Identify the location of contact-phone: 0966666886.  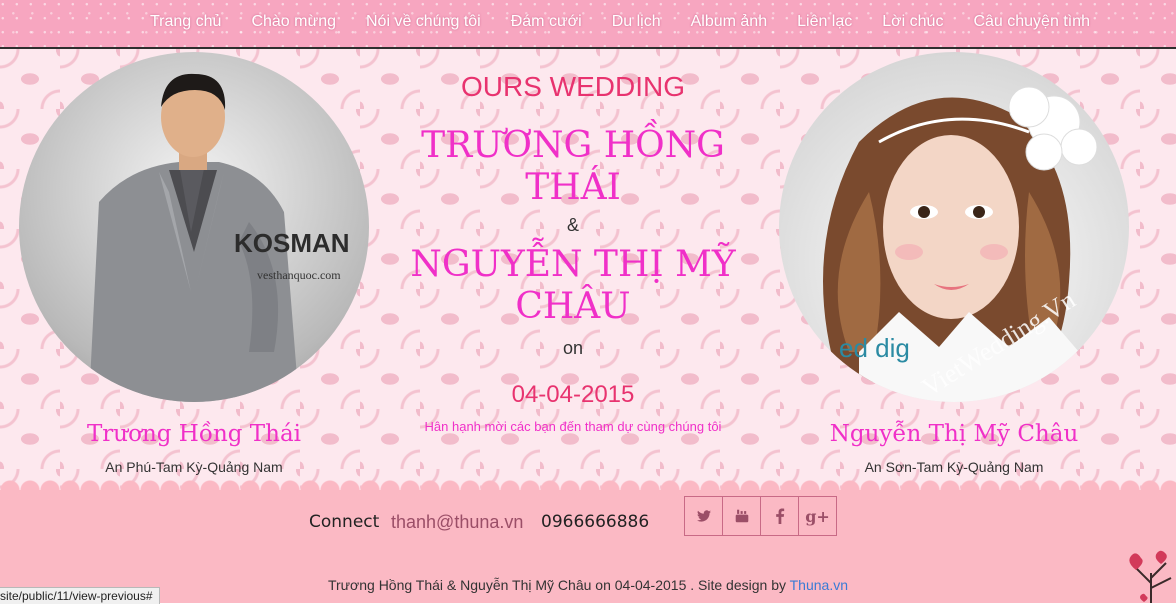
(595, 522).